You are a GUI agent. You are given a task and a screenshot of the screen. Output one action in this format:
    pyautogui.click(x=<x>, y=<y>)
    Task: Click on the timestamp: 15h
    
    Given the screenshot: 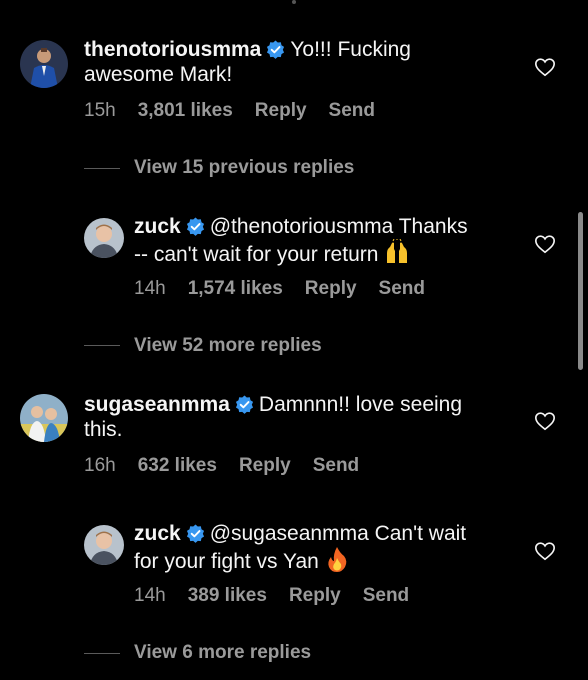 What is the action you would take?
    pyautogui.click(x=100, y=110)
    